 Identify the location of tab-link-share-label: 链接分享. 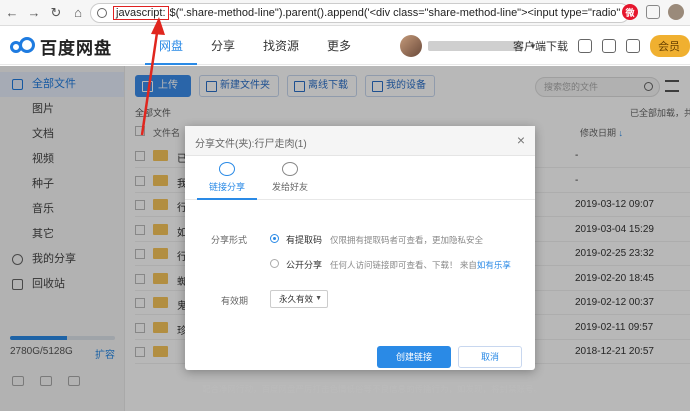
(226, 187).